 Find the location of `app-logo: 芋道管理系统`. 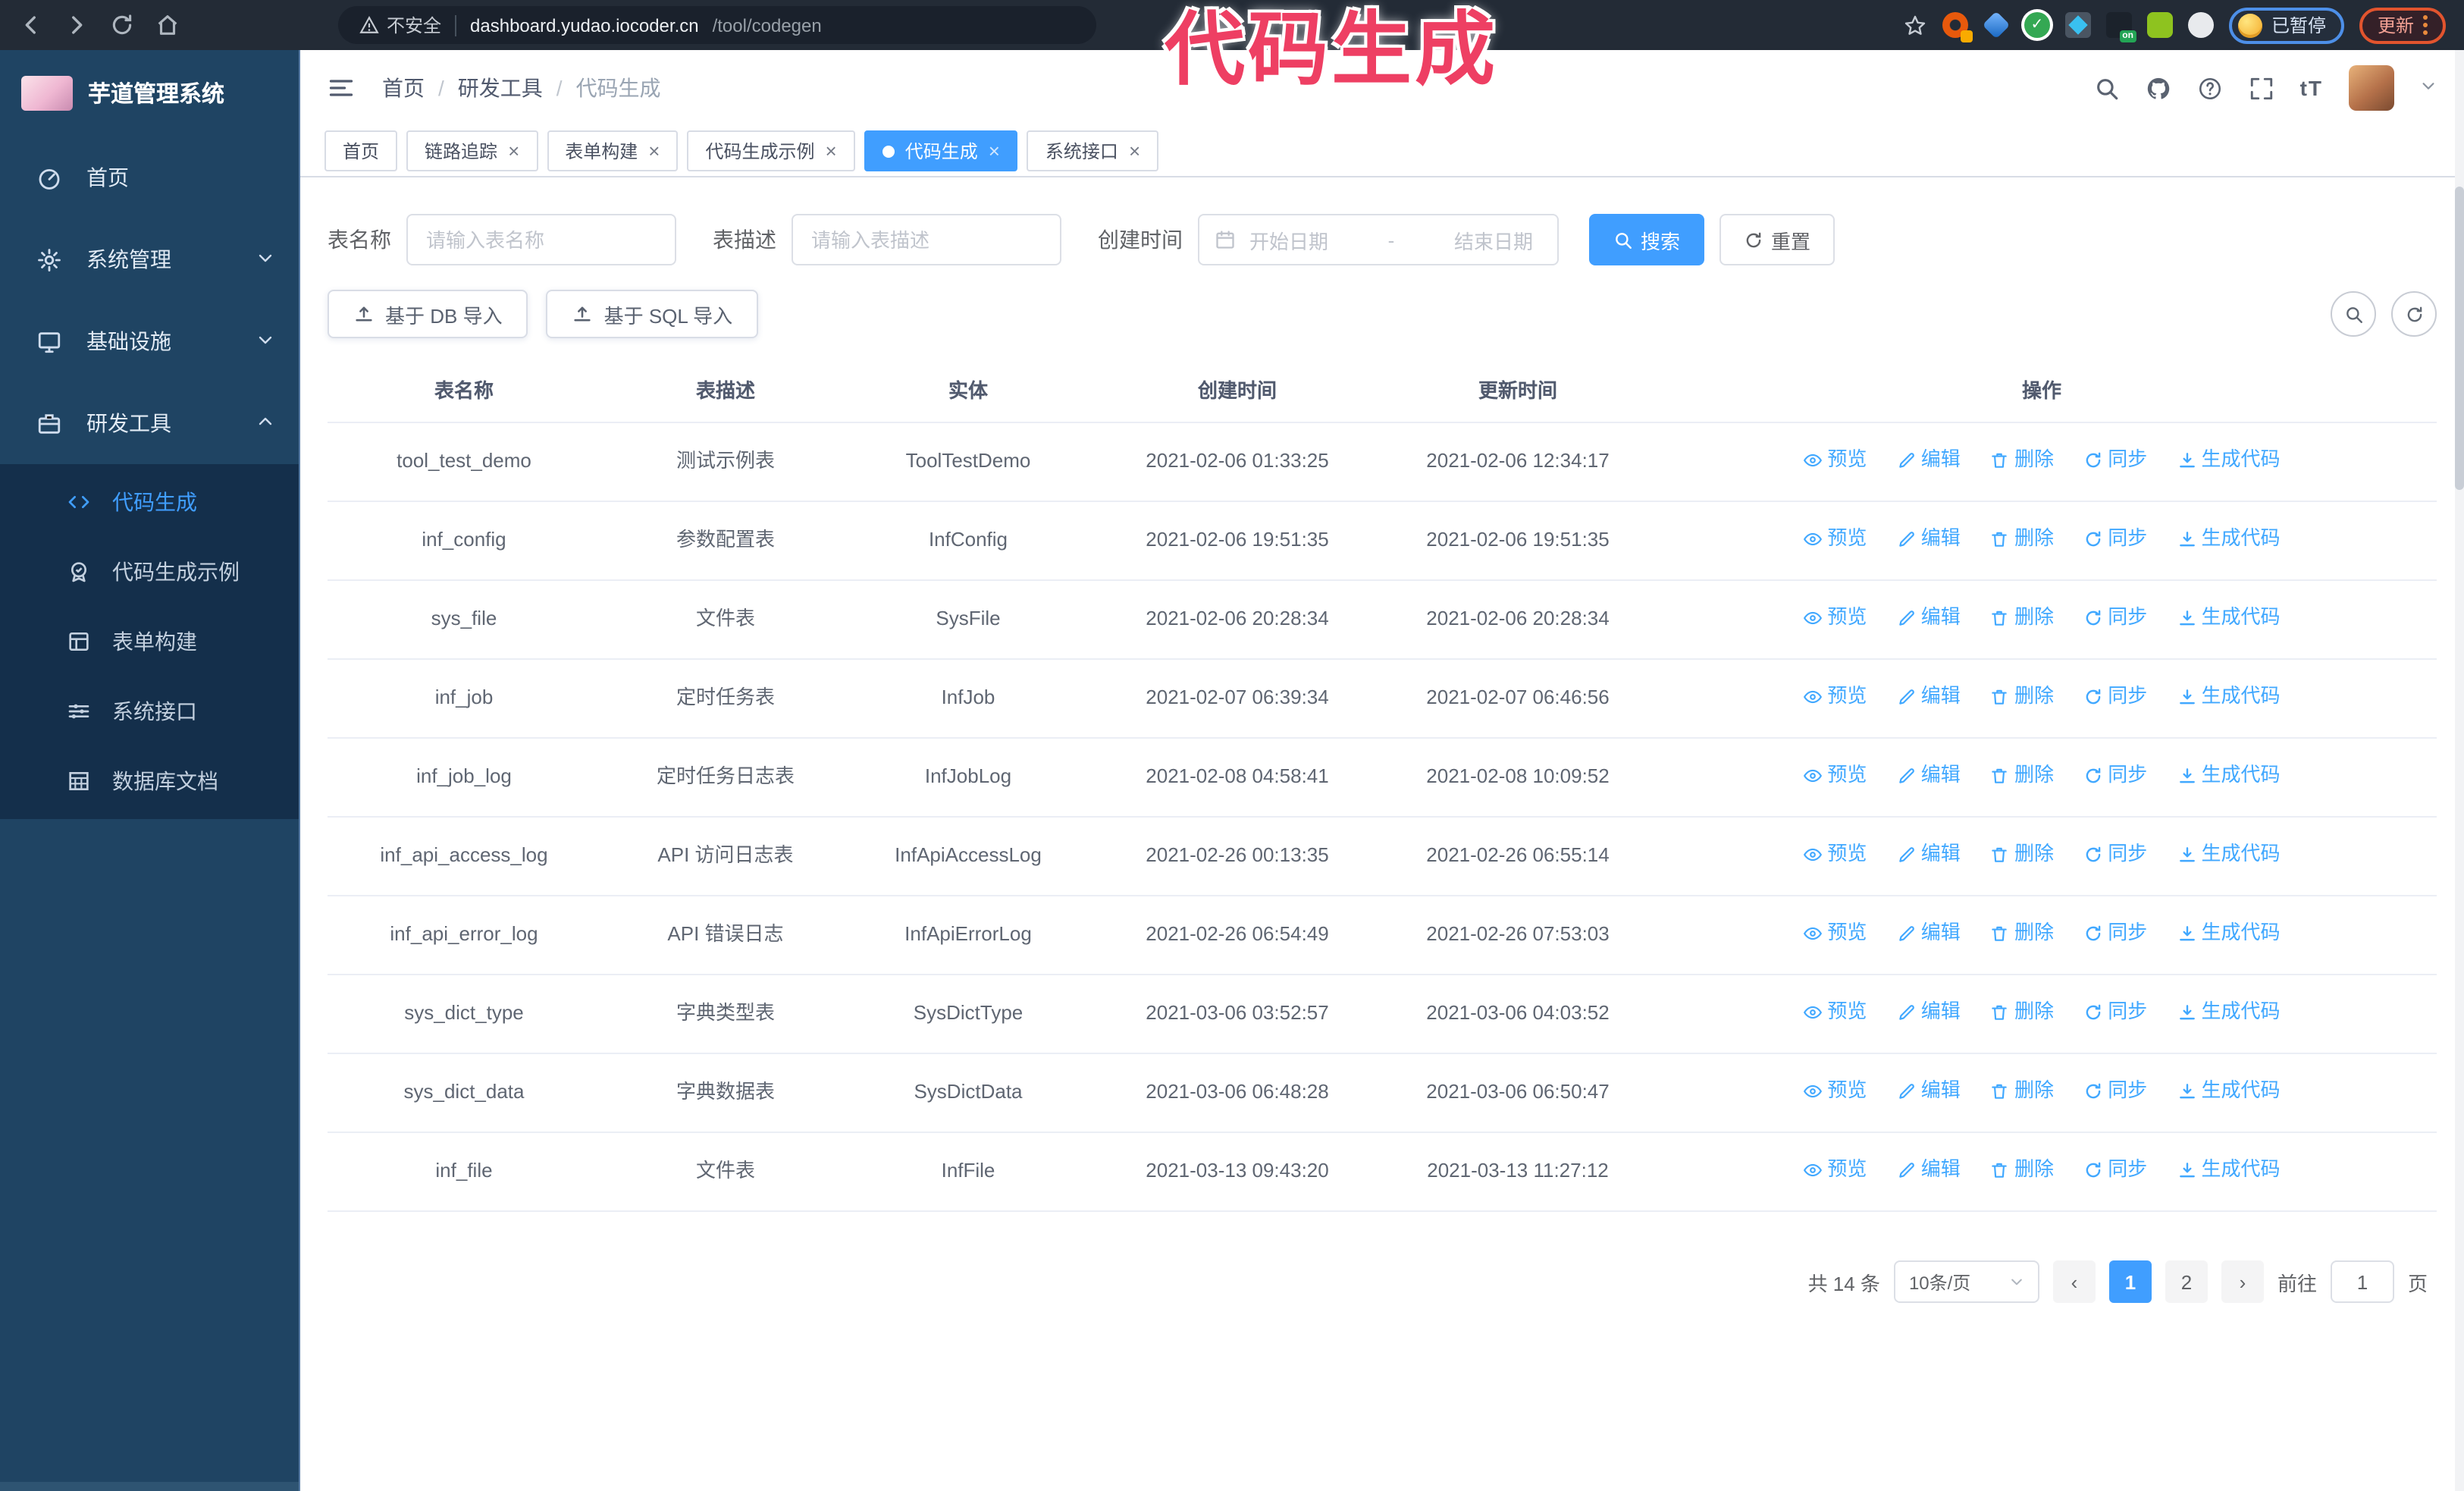

app-logo: 芋道管理系统 is located at coordinates (150, 93).